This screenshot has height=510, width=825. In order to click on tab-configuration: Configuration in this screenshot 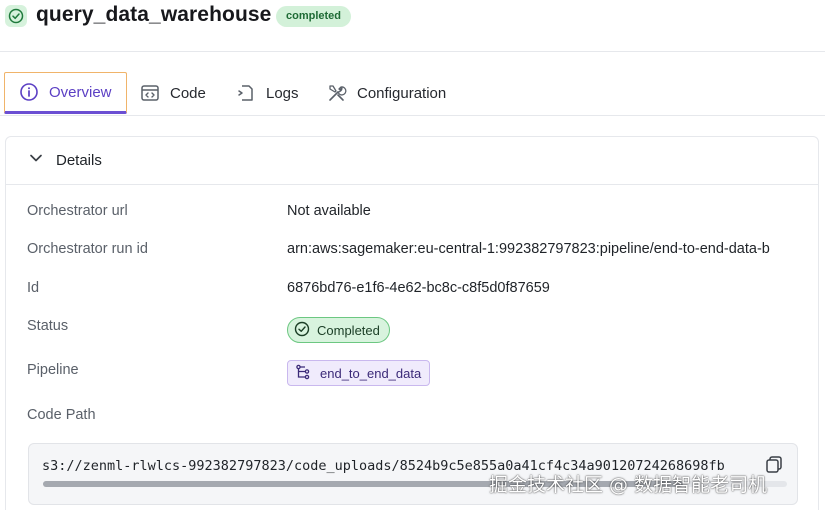, I will do `click(386, 93)`.